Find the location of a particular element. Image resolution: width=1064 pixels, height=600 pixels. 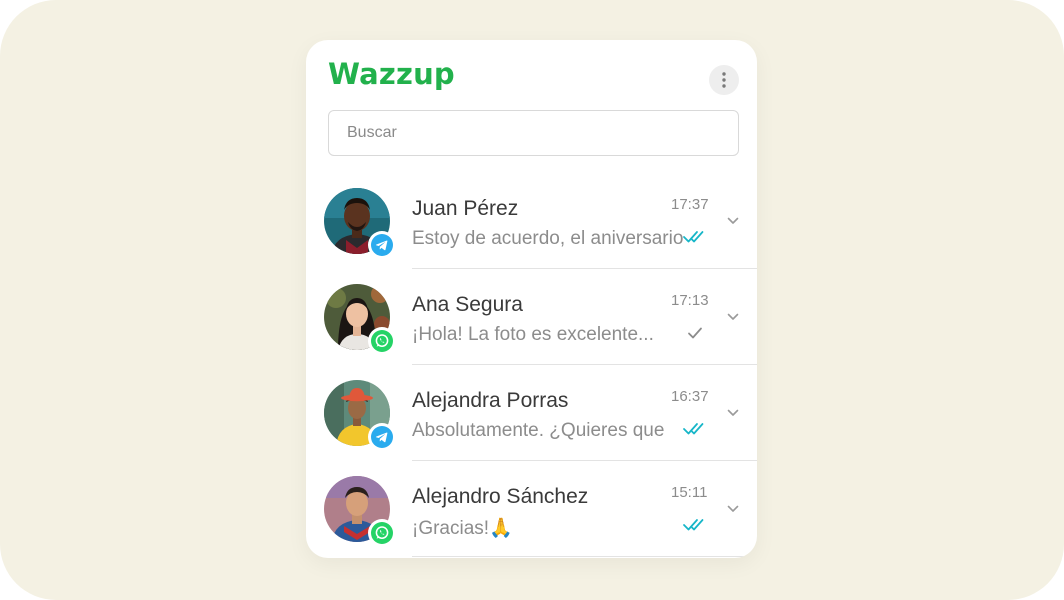

message-preview: Estoy de acuerdo, el aniversario is located at coordinates (548, 238).